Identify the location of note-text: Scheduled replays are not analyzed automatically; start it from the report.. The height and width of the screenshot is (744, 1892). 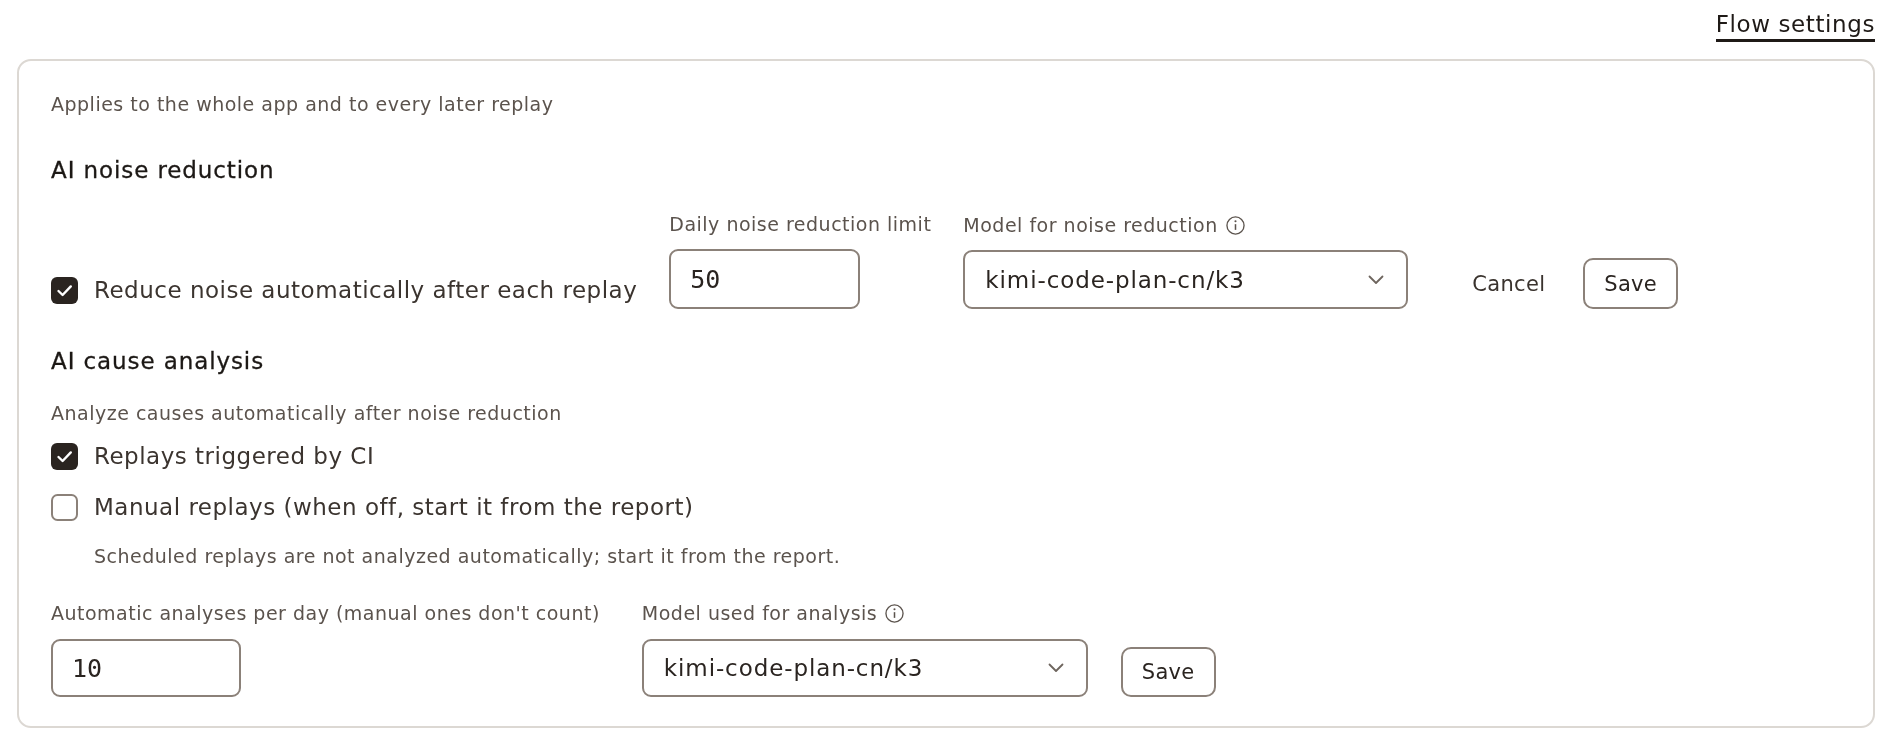
(467, 556).